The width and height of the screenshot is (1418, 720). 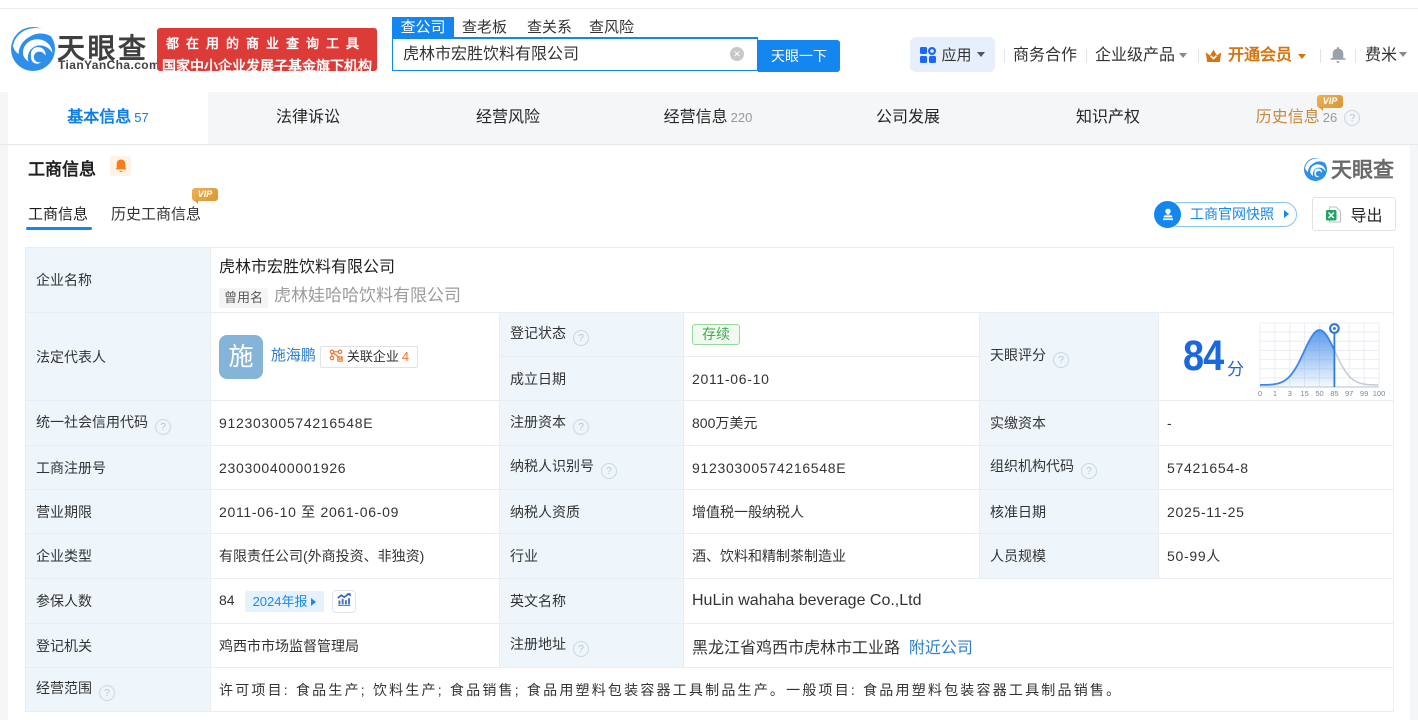 I want to click on svg-text: 85, so click(x=1334, y=393).